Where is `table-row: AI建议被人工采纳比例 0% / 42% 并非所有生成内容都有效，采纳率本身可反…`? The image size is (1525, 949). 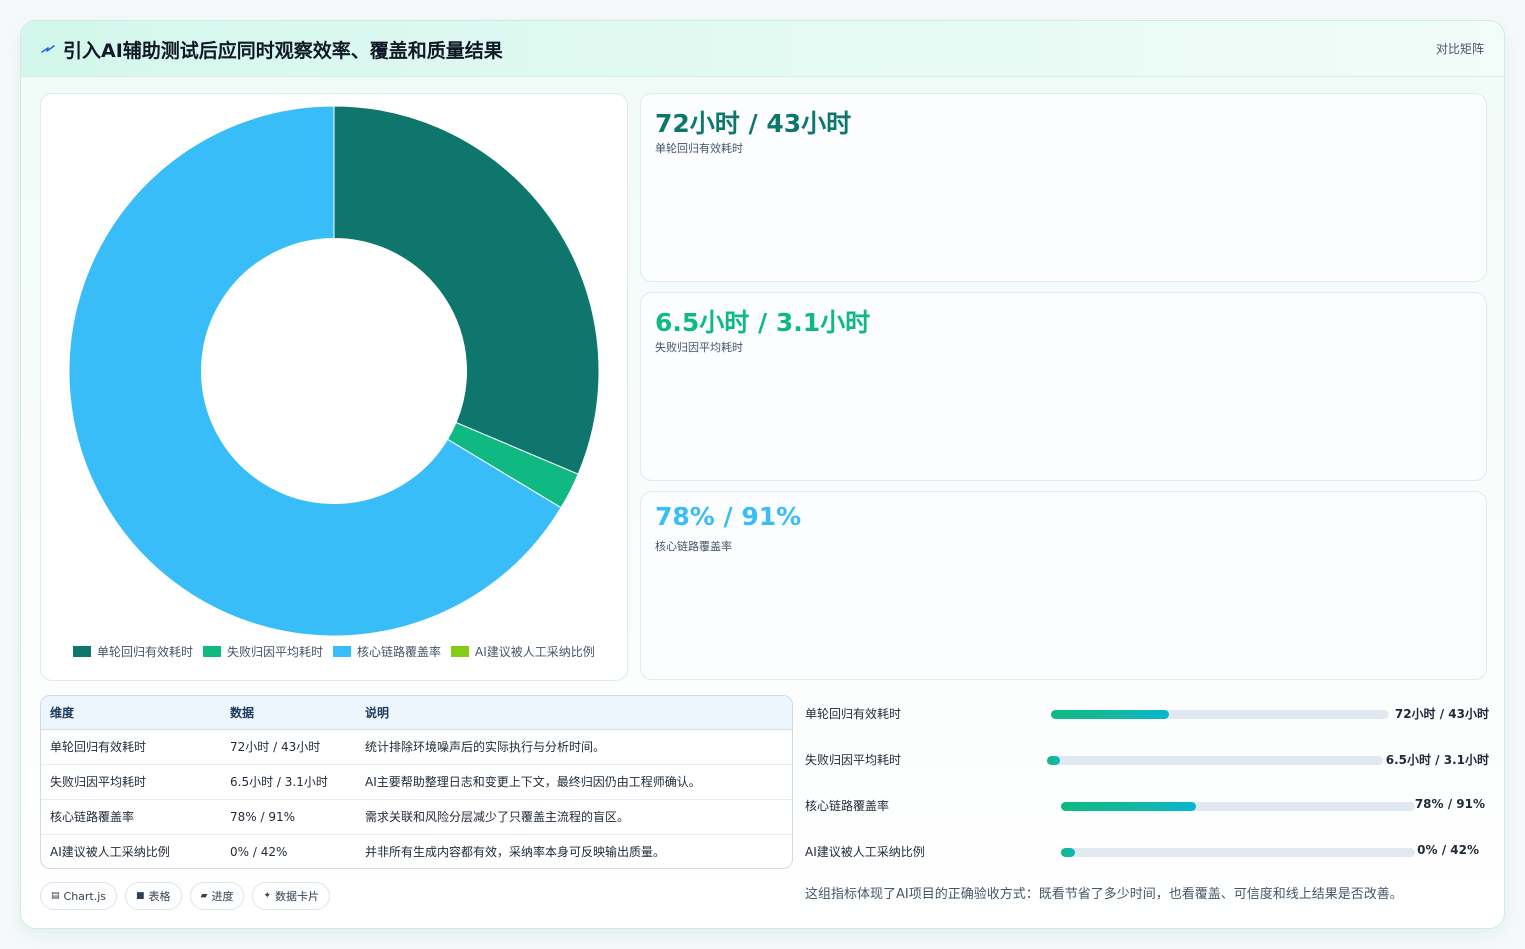 table-row: AI建议被人工采纳比例 0% / 42% 并非所有生成内容都有效，采纳率本身可反… is located at coordinates (416, 851).